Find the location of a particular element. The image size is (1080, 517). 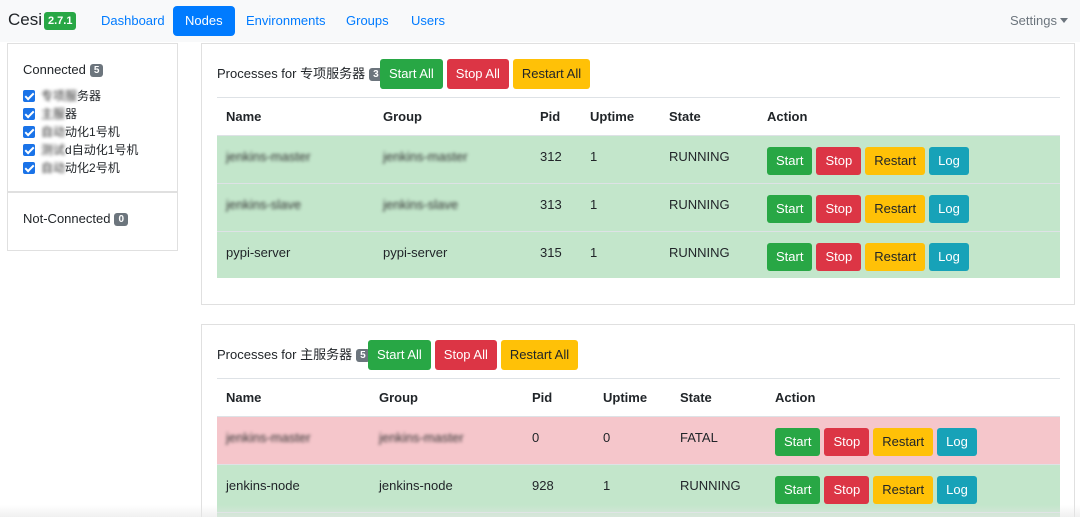

nav-users: Users is located at coordinates (428, 21).